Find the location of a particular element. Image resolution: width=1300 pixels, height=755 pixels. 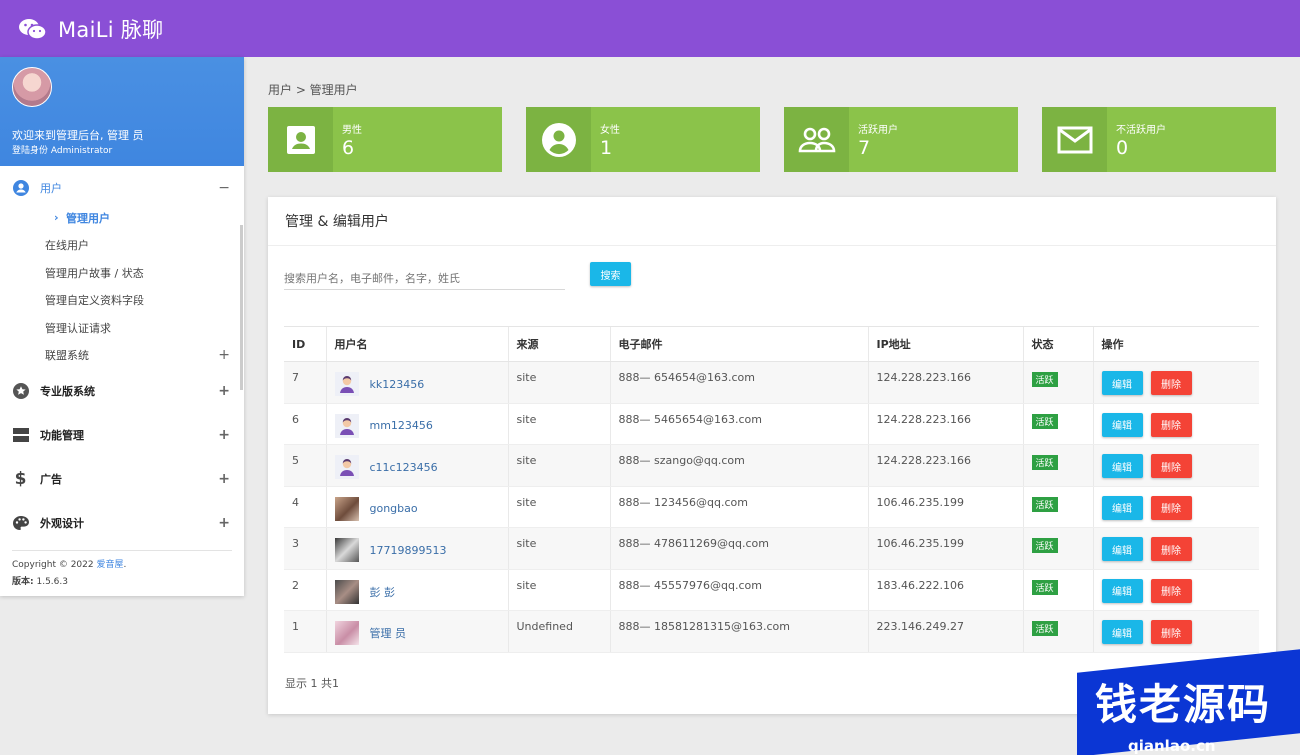

sidebar-scrollbar is located at coordinates (241, 307).